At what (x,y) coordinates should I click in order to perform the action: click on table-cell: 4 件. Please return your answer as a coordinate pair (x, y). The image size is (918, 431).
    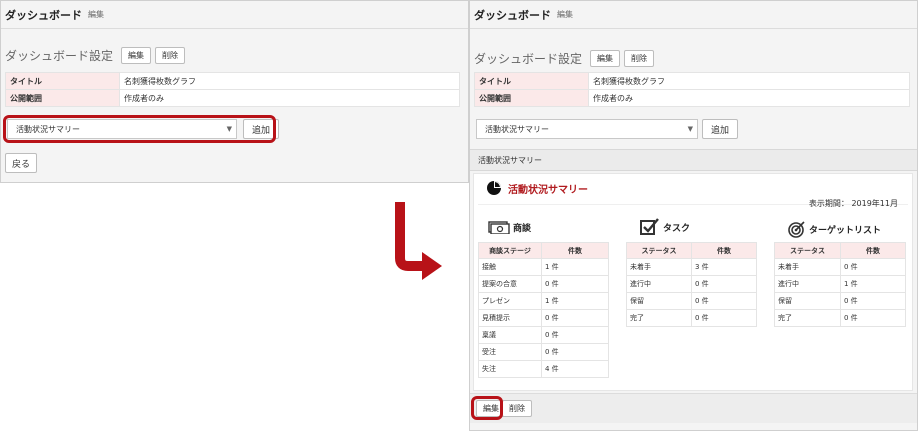
    Looking at the image, I should click on (575, 369).